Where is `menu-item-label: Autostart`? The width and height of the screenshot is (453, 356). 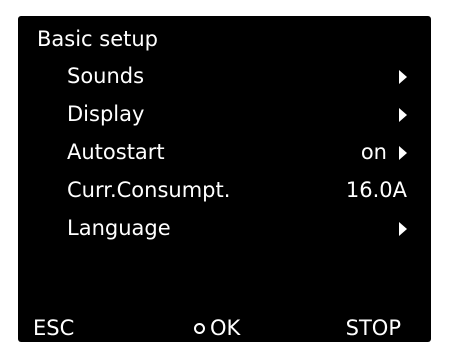 menu-item-label: Autostart is located at coordinates (116, 152).